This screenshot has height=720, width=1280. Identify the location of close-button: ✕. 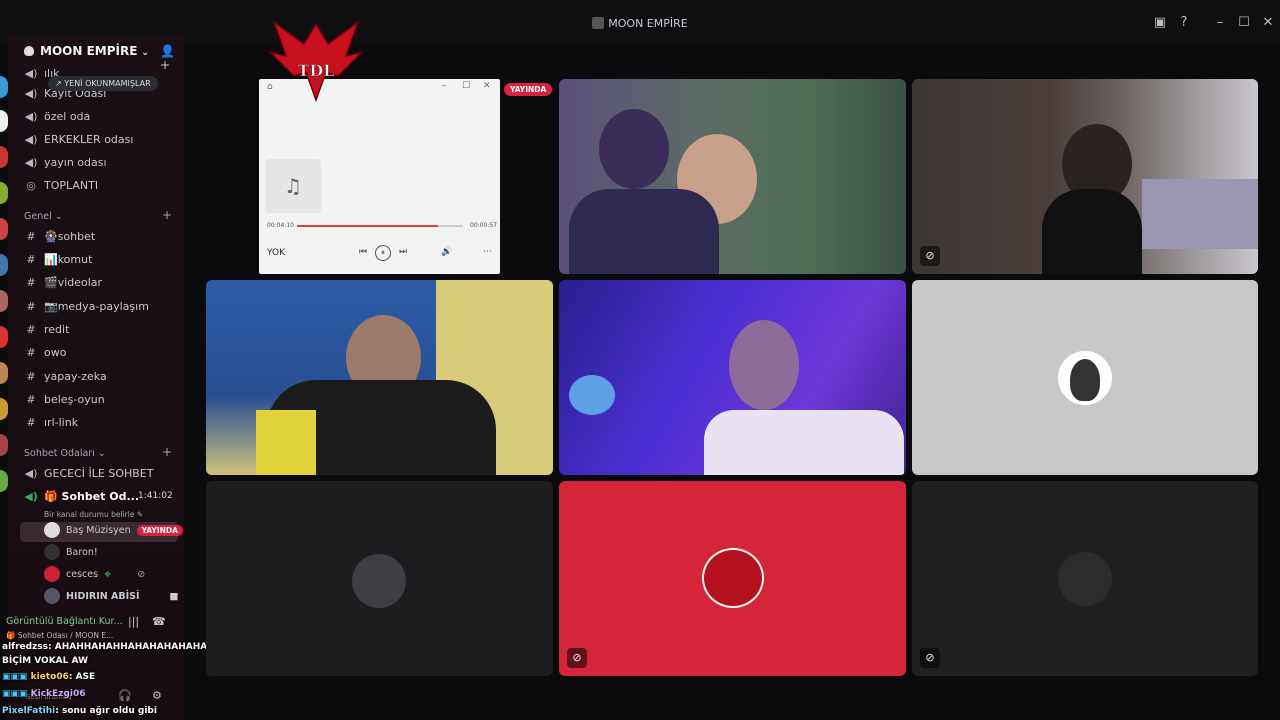
(1268, 22).